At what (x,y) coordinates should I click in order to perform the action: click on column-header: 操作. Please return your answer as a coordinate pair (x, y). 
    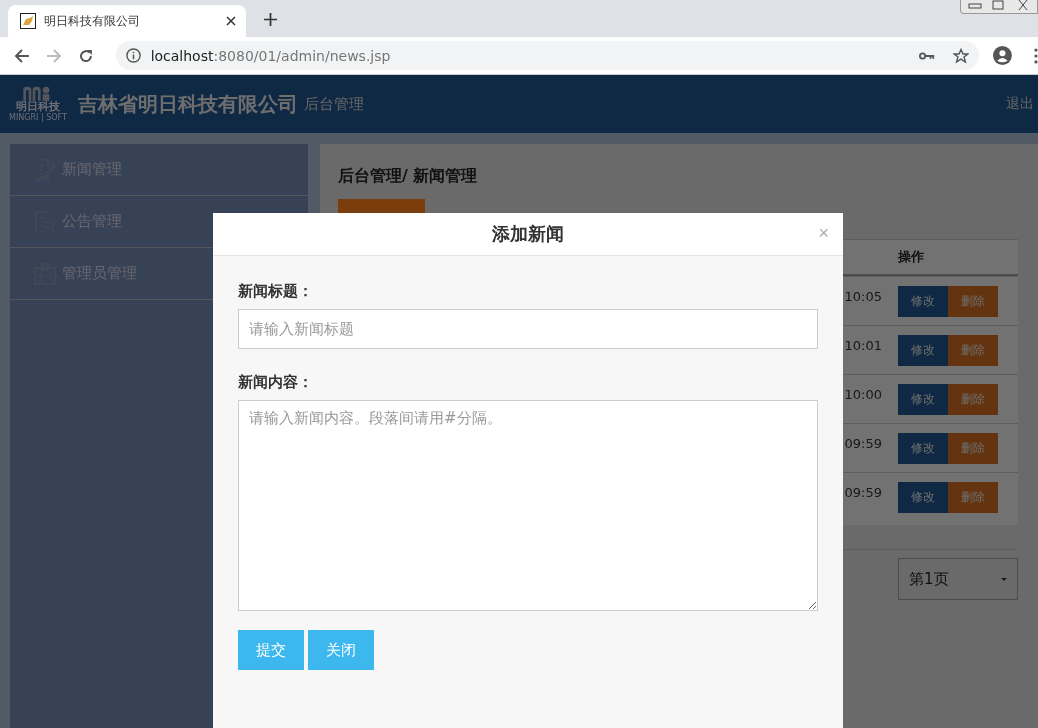
    Looking at the image, I should click on (911, 257).